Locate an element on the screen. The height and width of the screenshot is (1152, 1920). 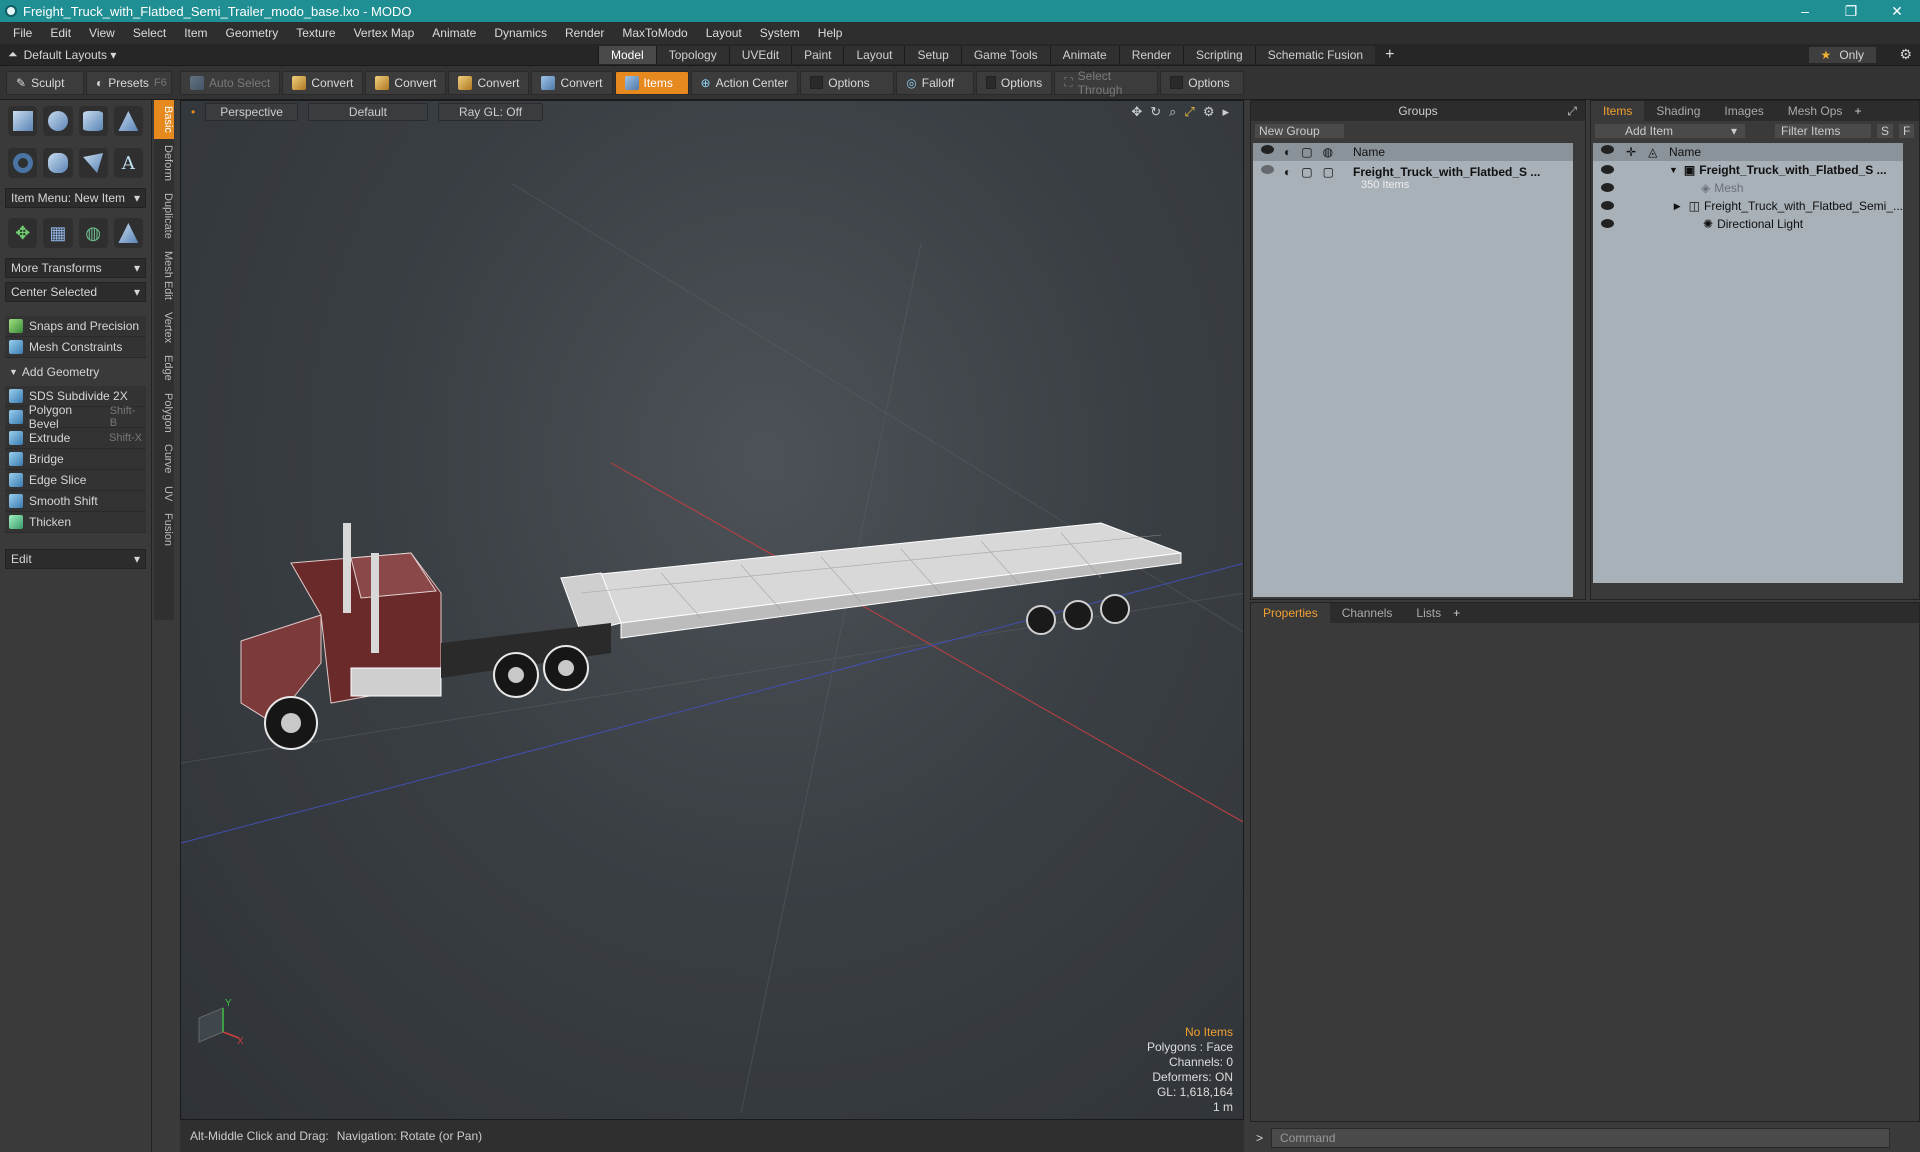
viewport-menu-icon: ▸ is located at coordinates (1225, 112).